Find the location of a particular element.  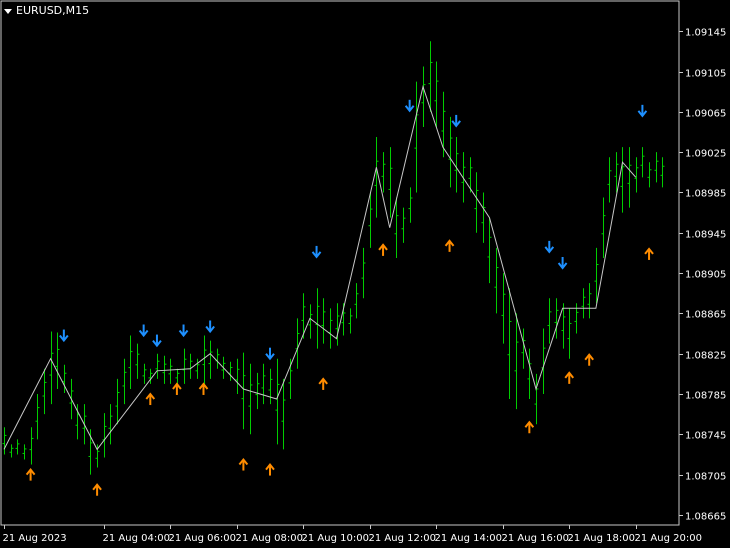

x-tick-label: 21 Aug 12:00 is located at coordinates (402, 538).